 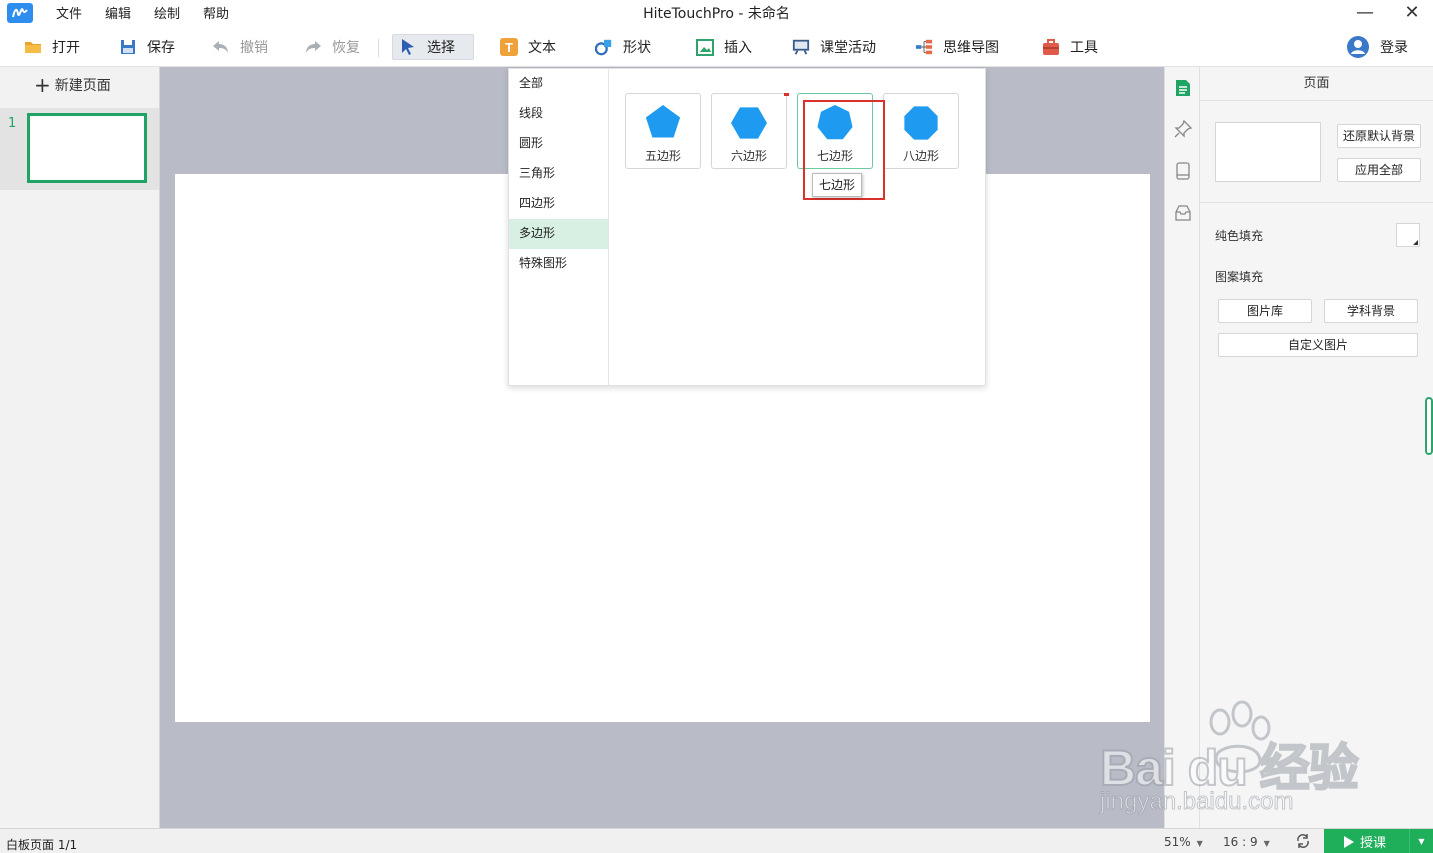 I want to click on pages-panel: + 新建页面 1, so click(x=80, y=447).